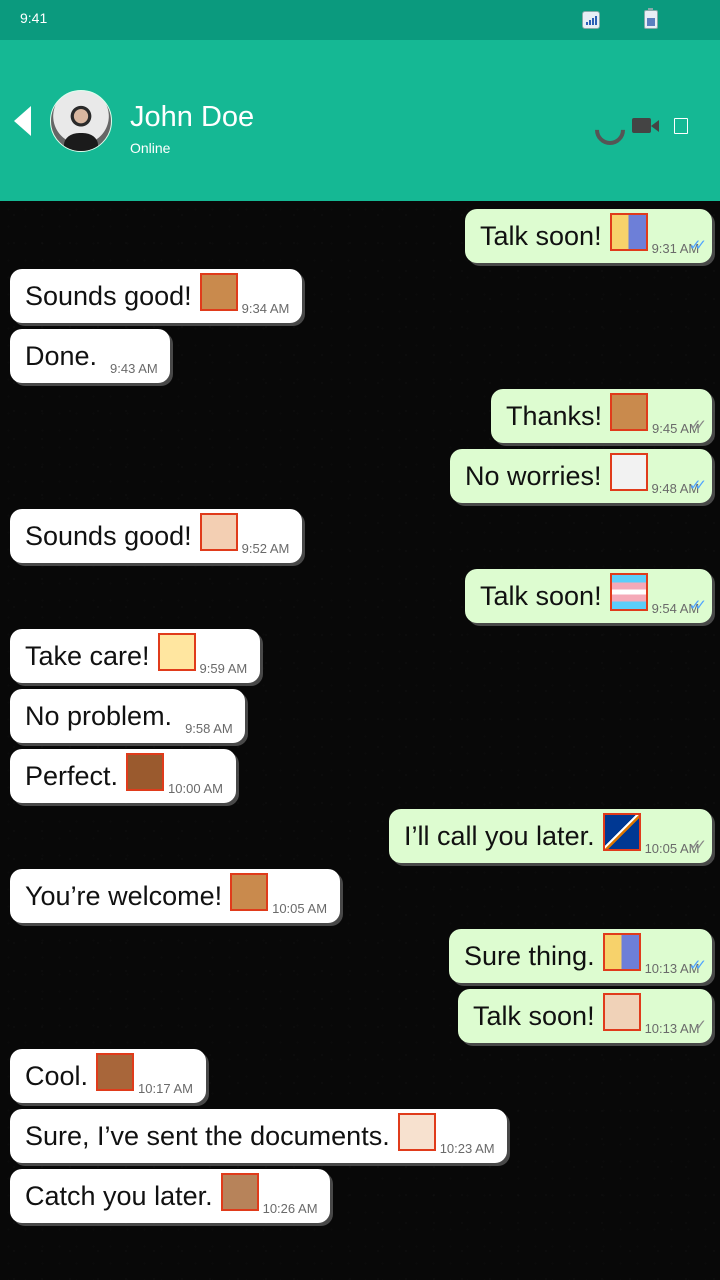 The height and width of the screenshot is (1280, 720). Describe the element at coordinates (57, 1076) in the screenshot. I see `message-text: Cool.` at that location.